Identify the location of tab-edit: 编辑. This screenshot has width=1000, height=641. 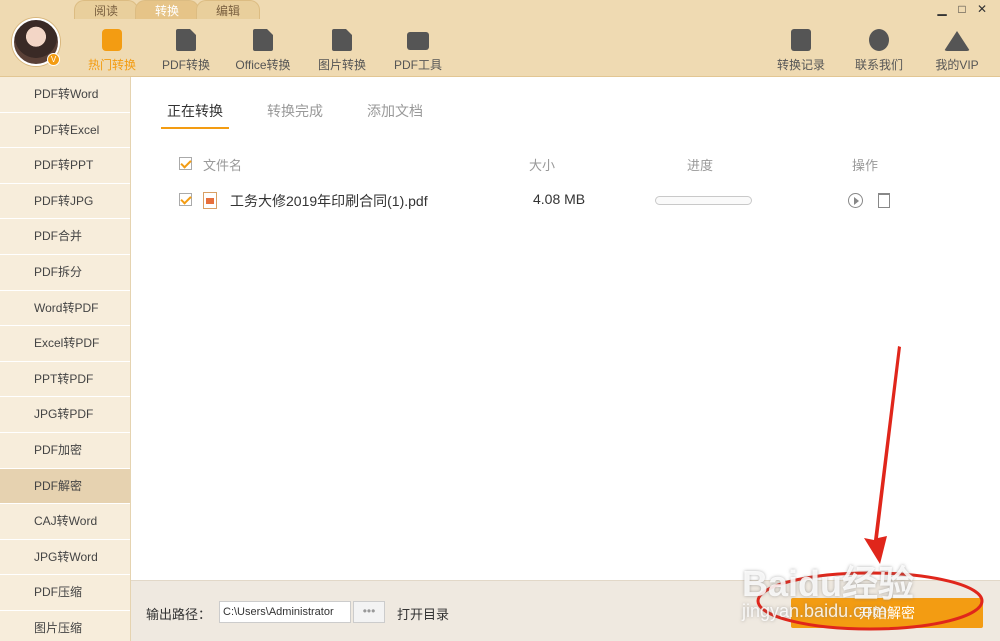
(228, 9).